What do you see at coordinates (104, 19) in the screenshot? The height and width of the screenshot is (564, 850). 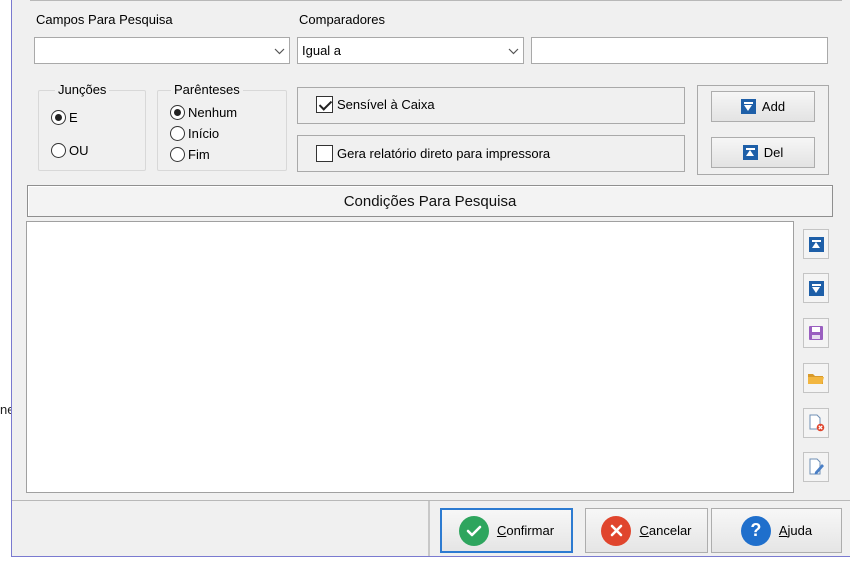 I see `search-fields-label: Campos Para Pesquisa` at bounding box center [104, 19].